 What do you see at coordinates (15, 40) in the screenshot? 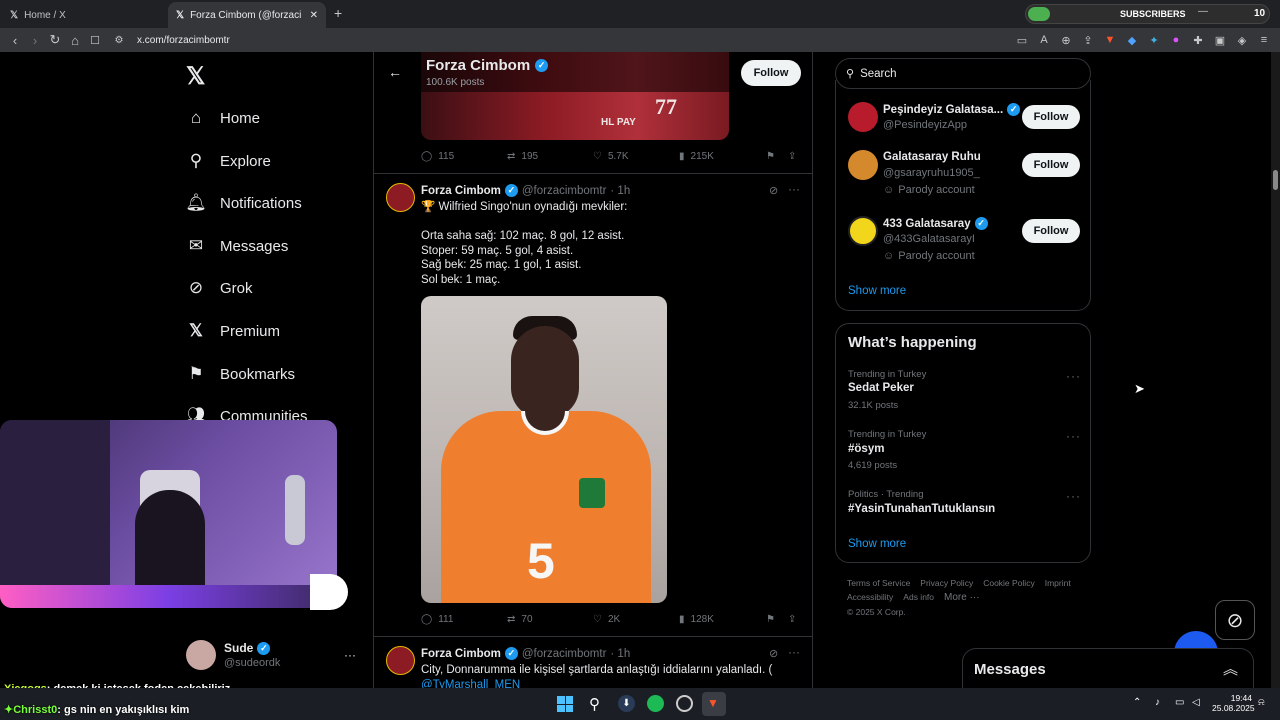
I see `back-icon: ‹` at bounding box center [15, 40].